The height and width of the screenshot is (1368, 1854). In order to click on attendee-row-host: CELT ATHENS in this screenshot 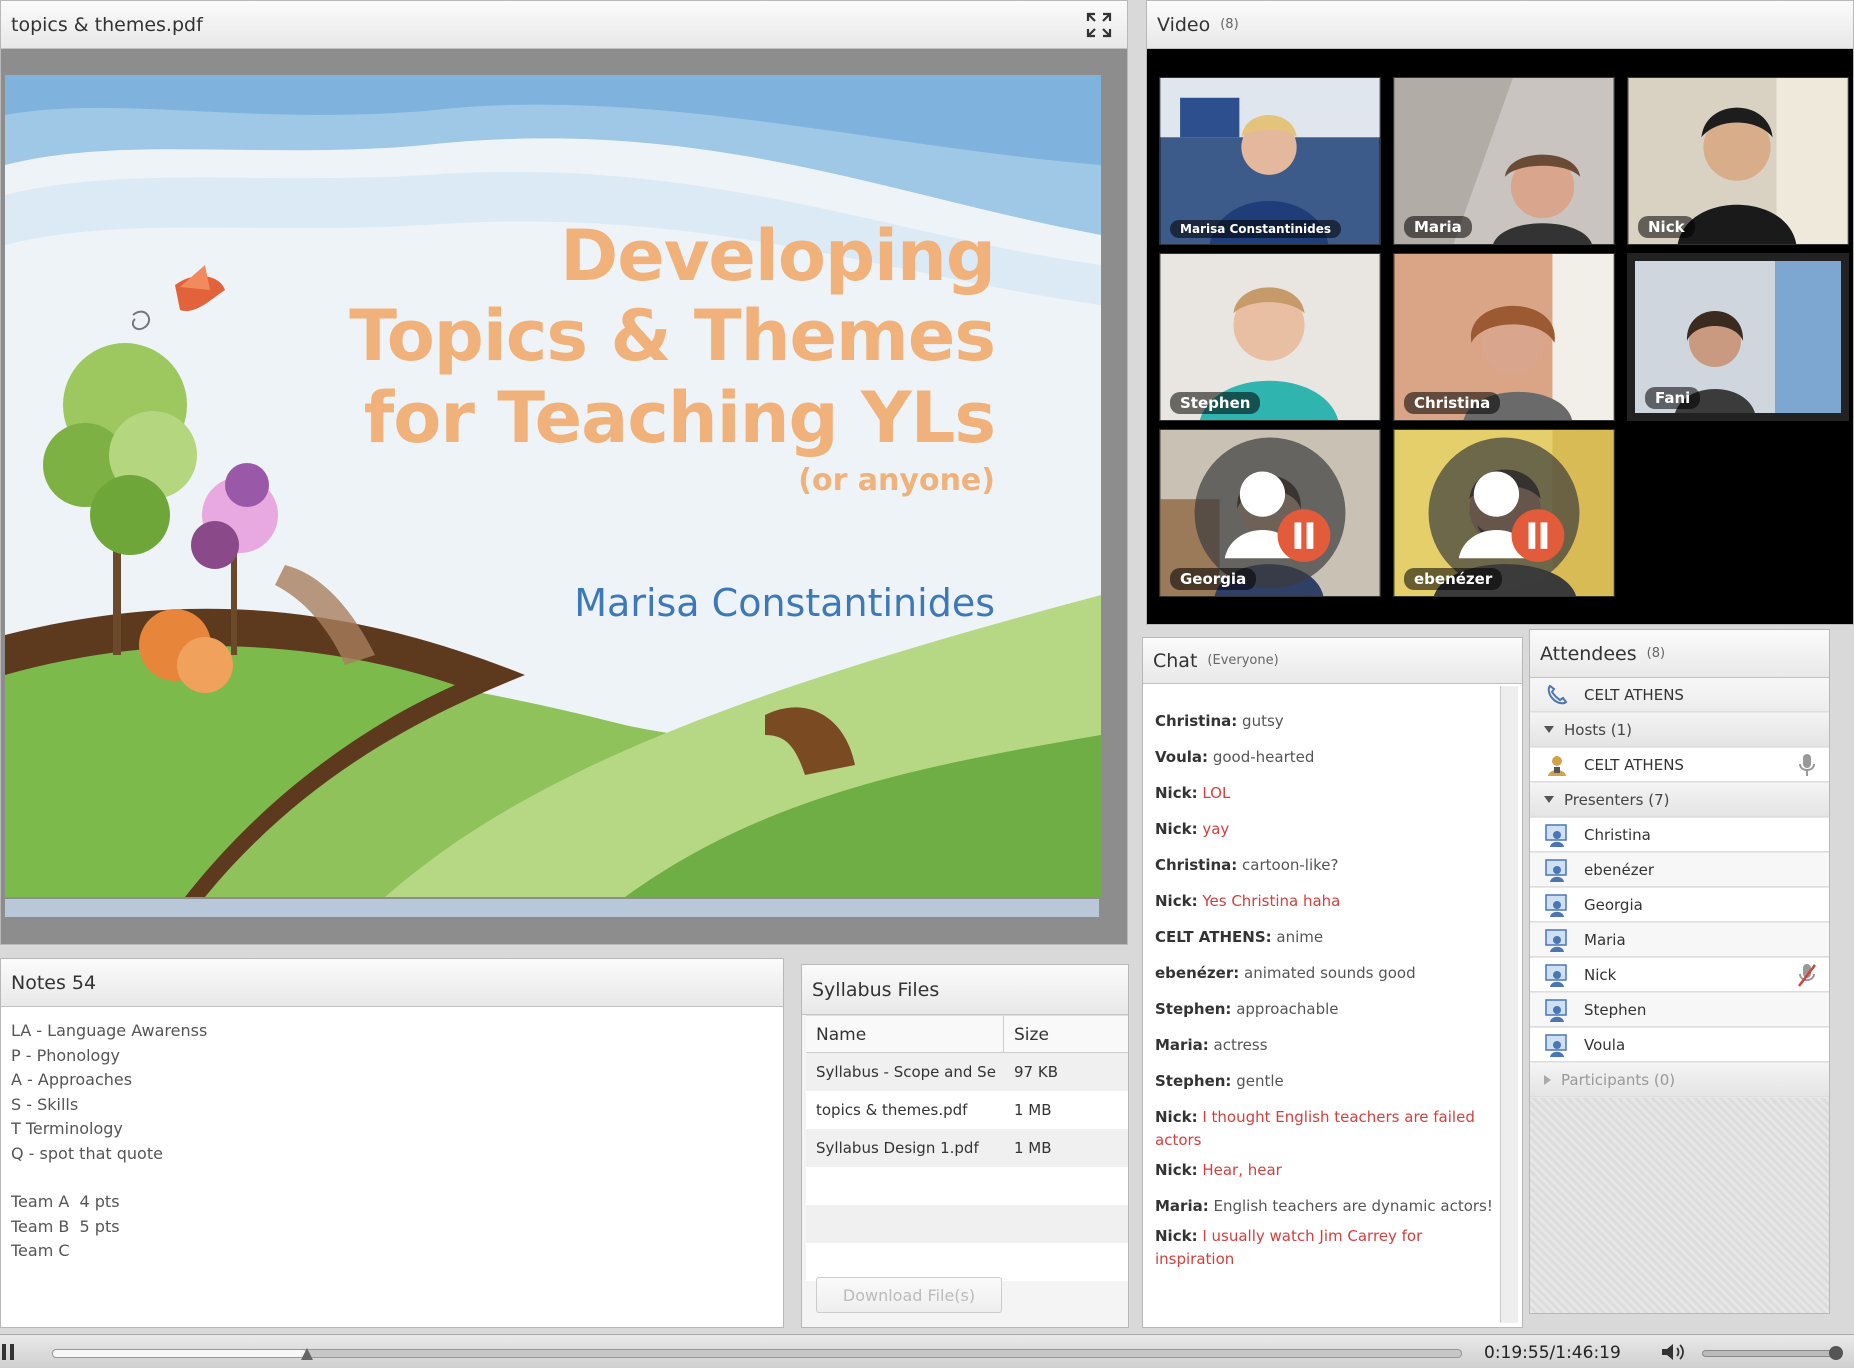, I will do `click(1679, 765)`.